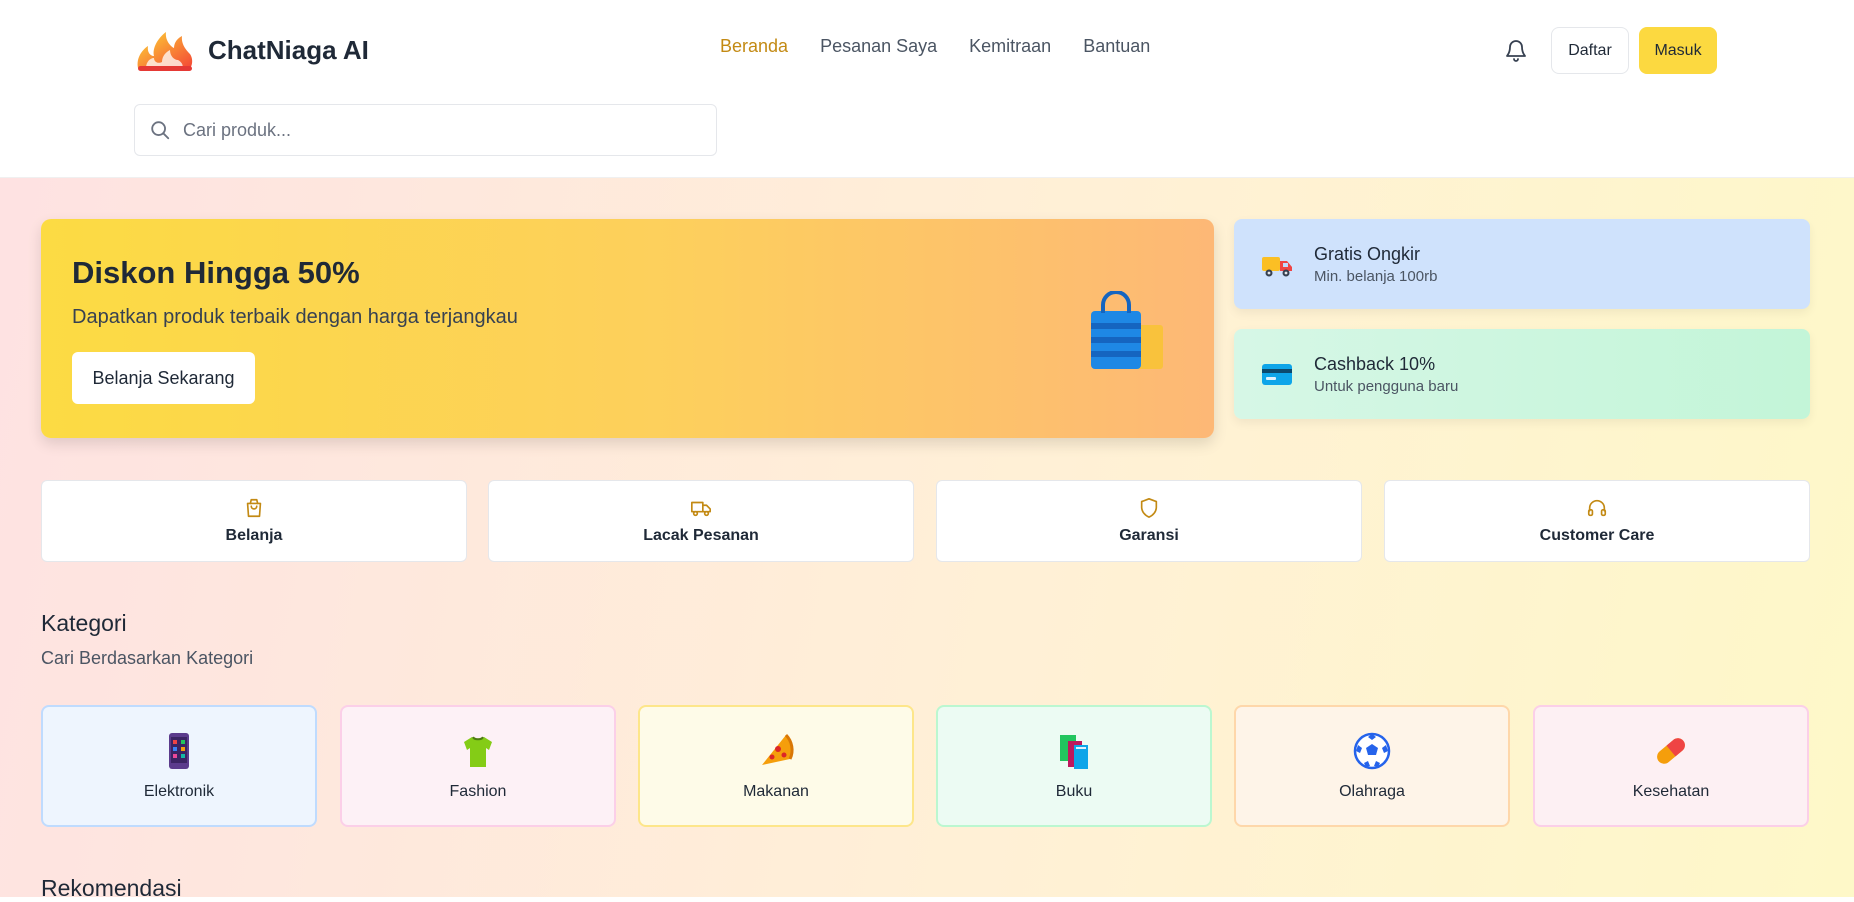 The width and height of the screenshot is (1854, 902). What do you see at coordinates (288, 49) in the screenshot?
I see `brand-name: ChatNiaga AI` at bounding box center [288, 49].